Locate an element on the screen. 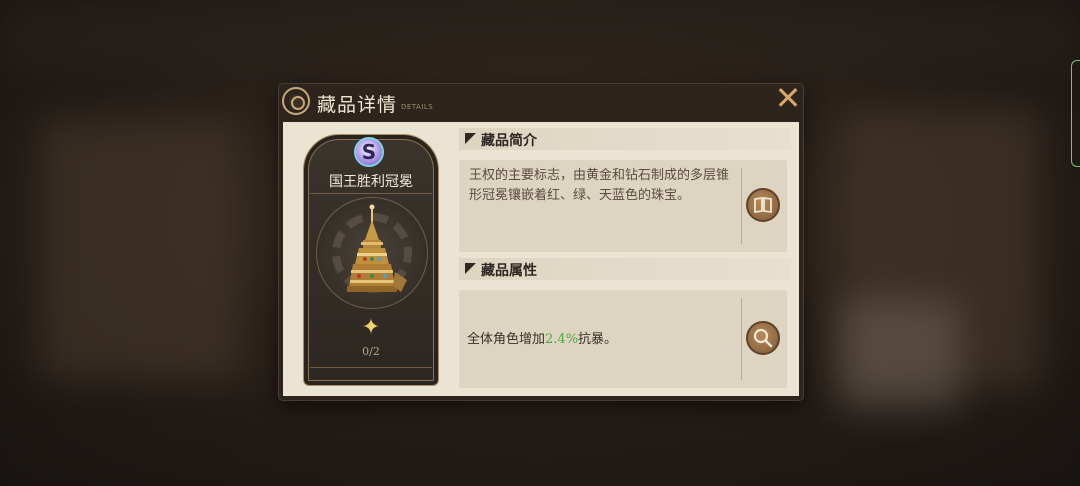 The width and height of the screenshot is (1080, 486). book-button is located at coordinates (763, 205).